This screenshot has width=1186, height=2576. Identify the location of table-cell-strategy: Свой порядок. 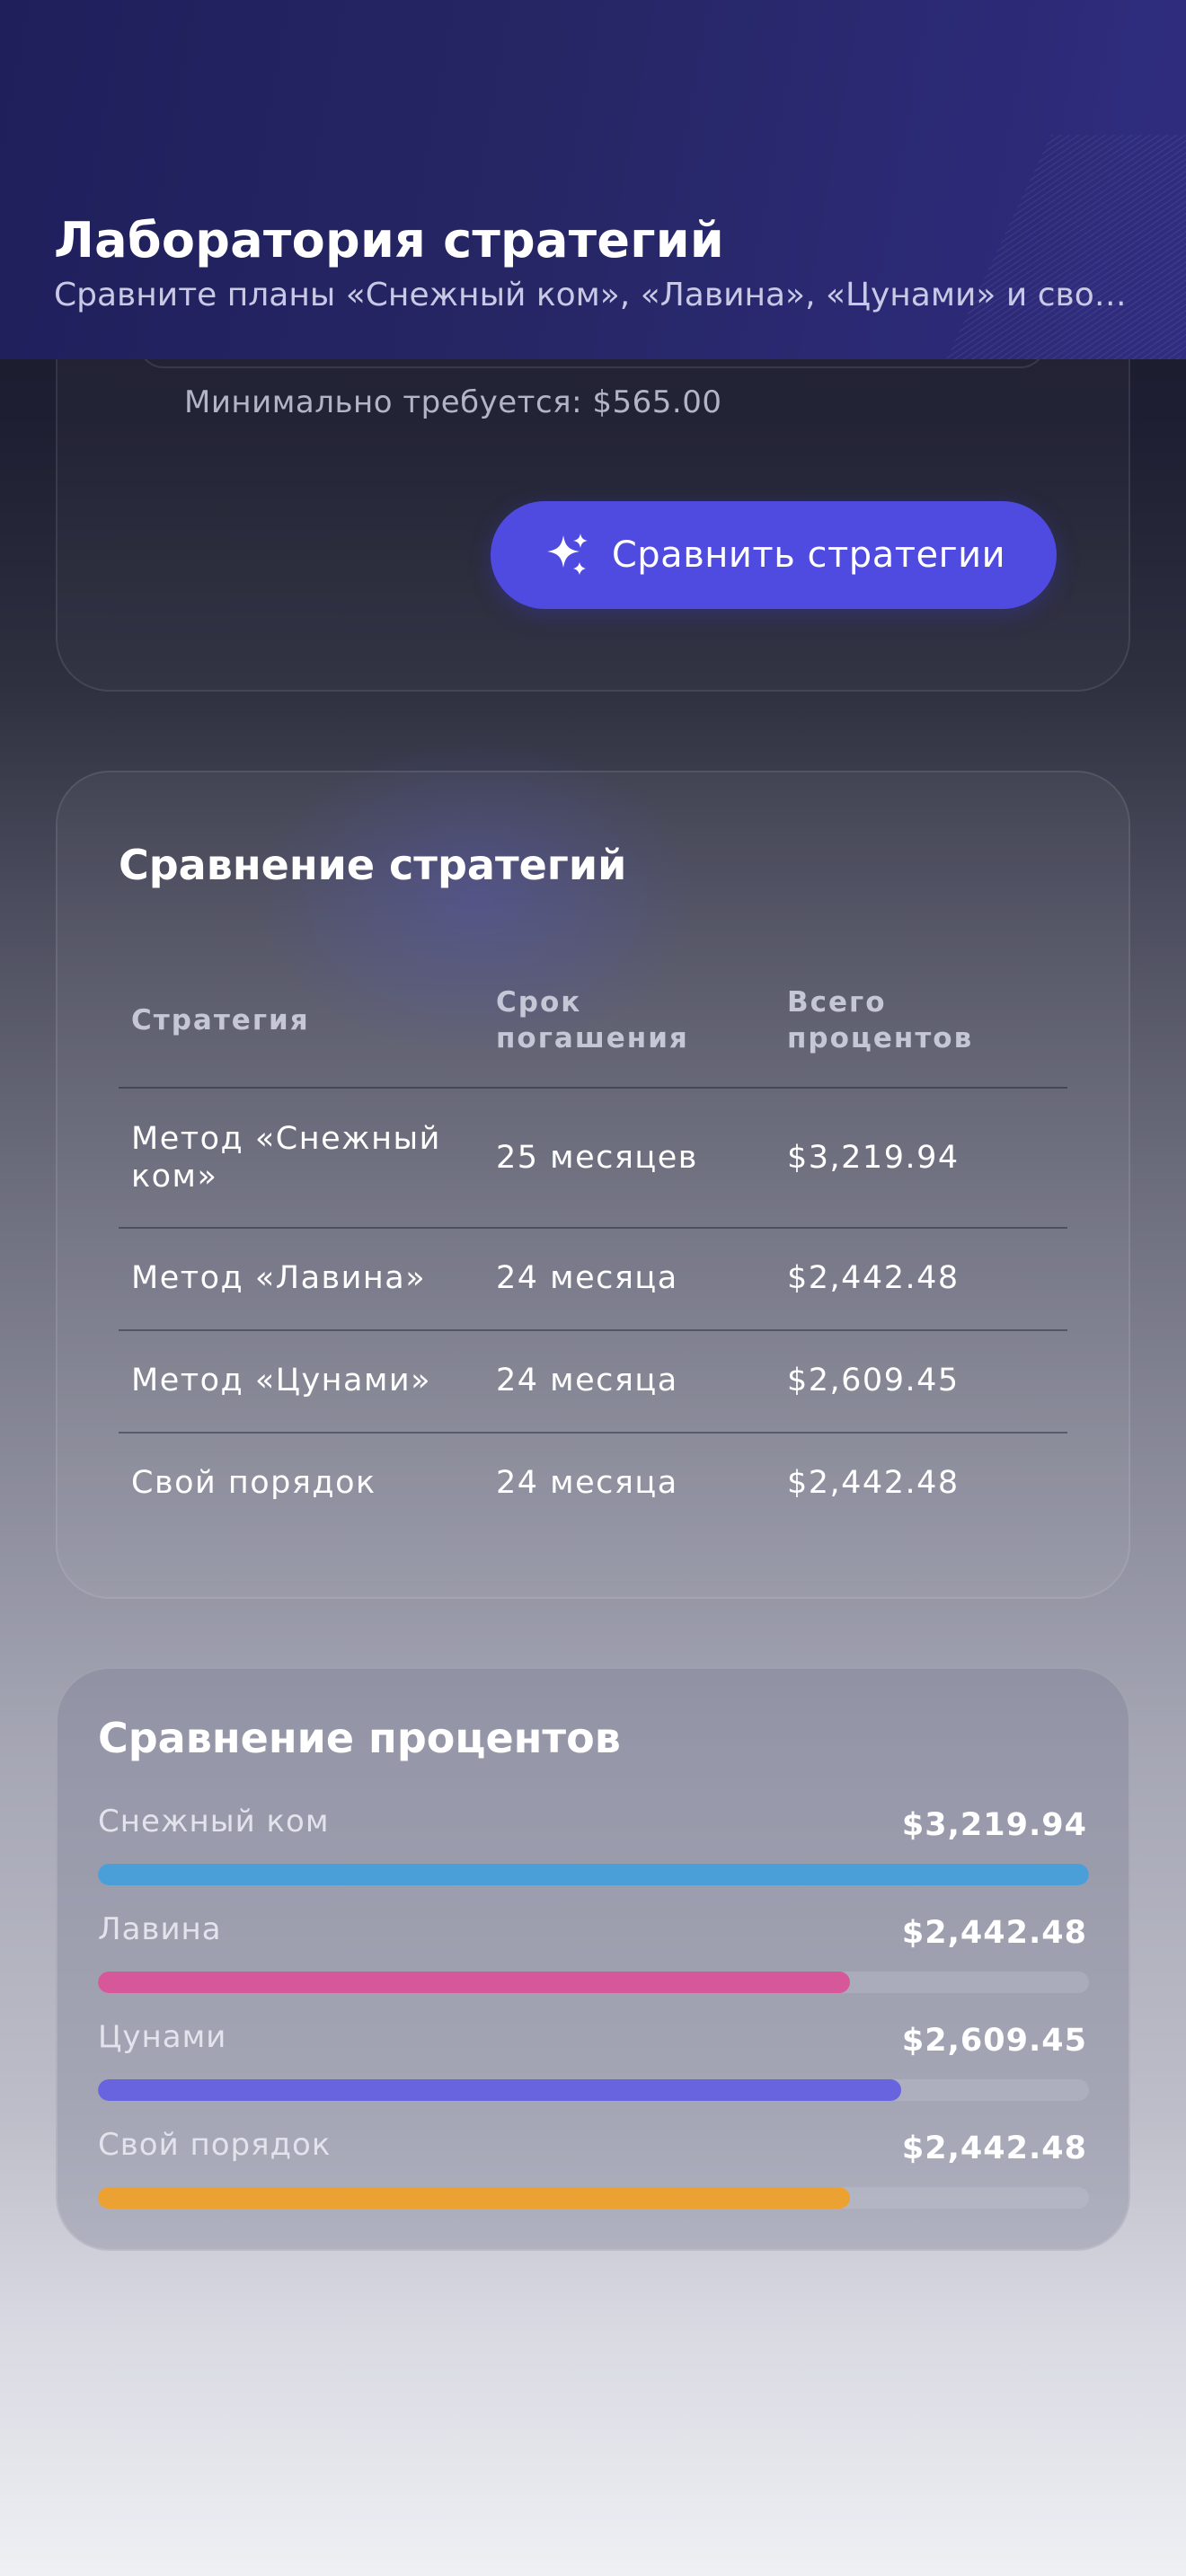
(253, 1483).